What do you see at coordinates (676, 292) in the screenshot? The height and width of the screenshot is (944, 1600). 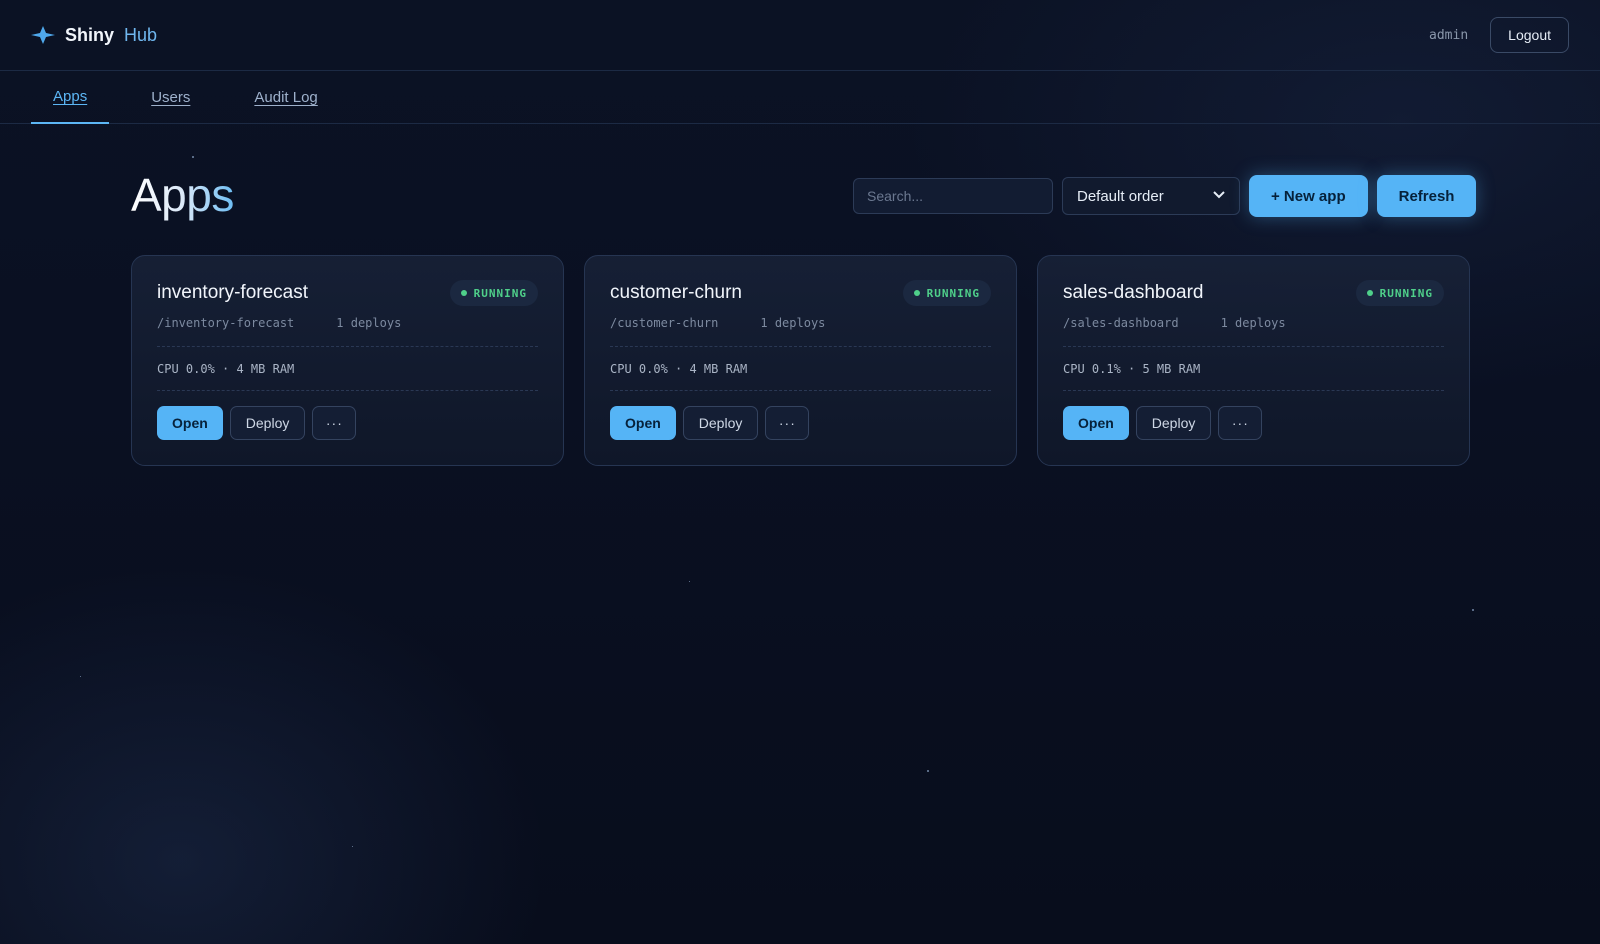 I see `app-name: customer-churn` at bounding box center [676, 292].